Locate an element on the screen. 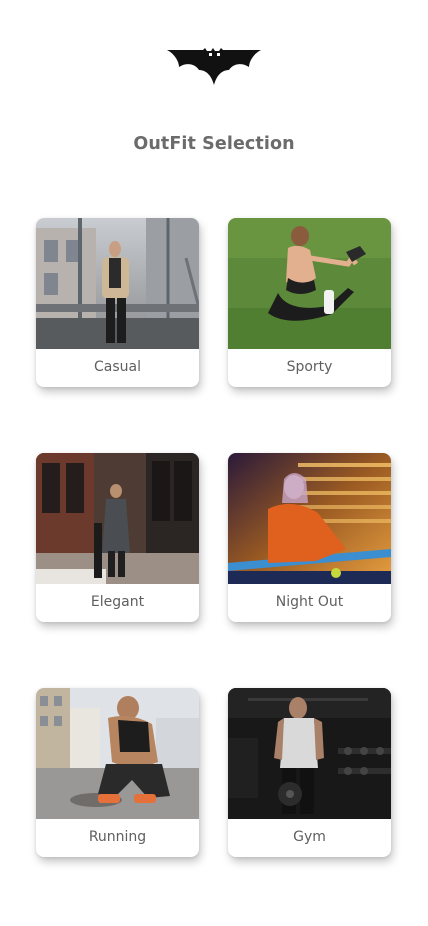  outfit-label-elegant: Elegant is located at coordinates (117, 602).